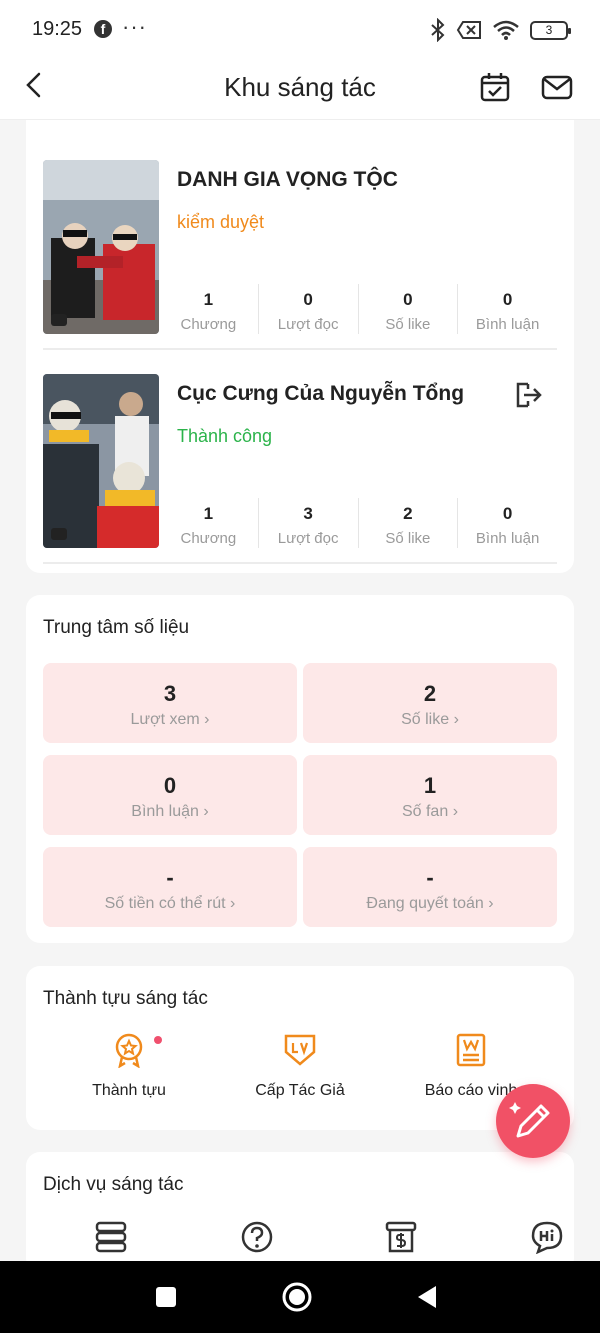  I want to click on tile-label: Đang quyết toán ›, so click(430, 904).